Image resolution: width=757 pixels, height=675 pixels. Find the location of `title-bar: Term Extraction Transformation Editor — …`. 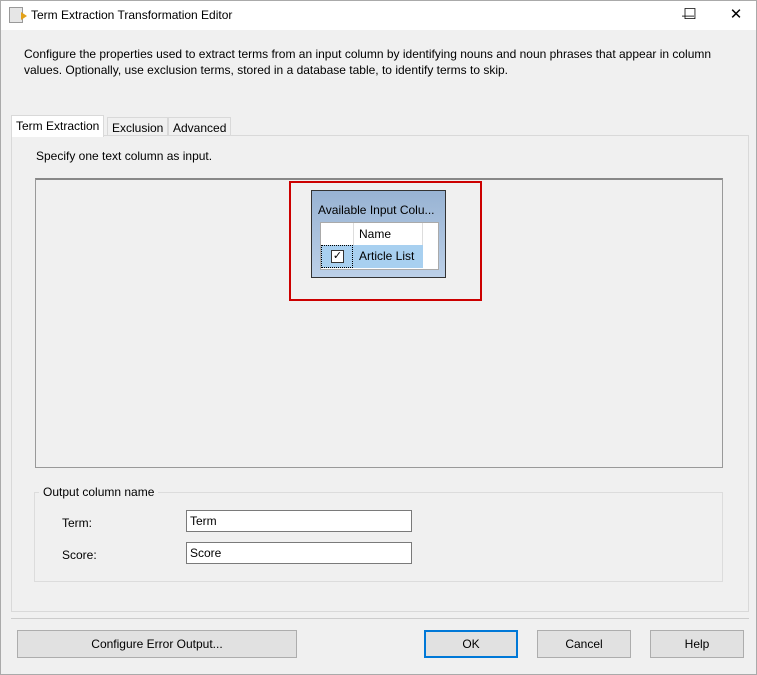

title-bar: Term Extraction Transformation Editor — … is located at coordinates (378, 15).